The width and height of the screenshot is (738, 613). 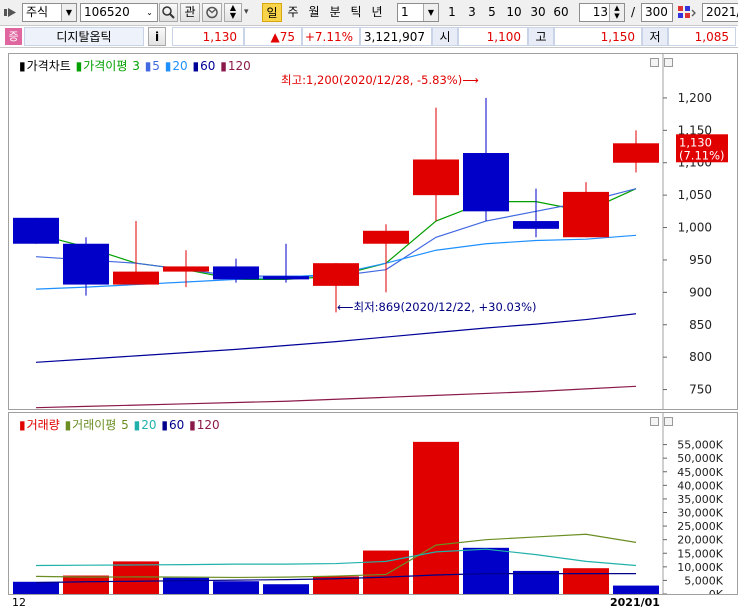 I want to click on y-tick-label: 55,000K, so click(x=700, y=445).